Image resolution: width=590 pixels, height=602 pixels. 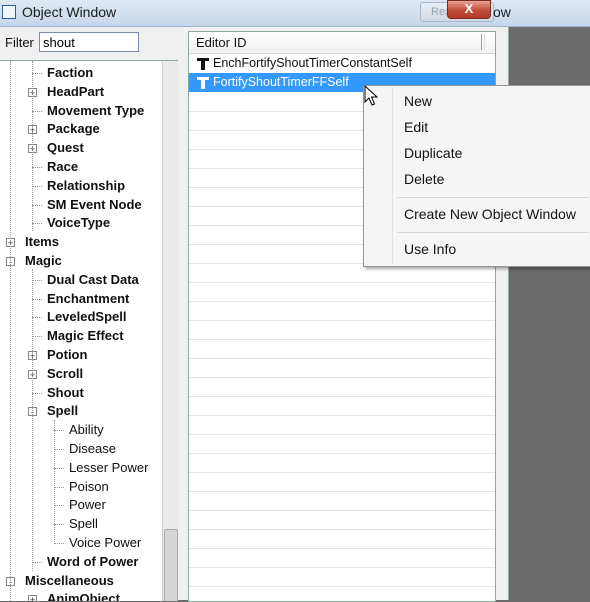 What do you see at coordinates (281, 82) in the screenshot?
I see `list-row-label: FortifyShoutTimerFFSelf` at bounding box center [281, 82].